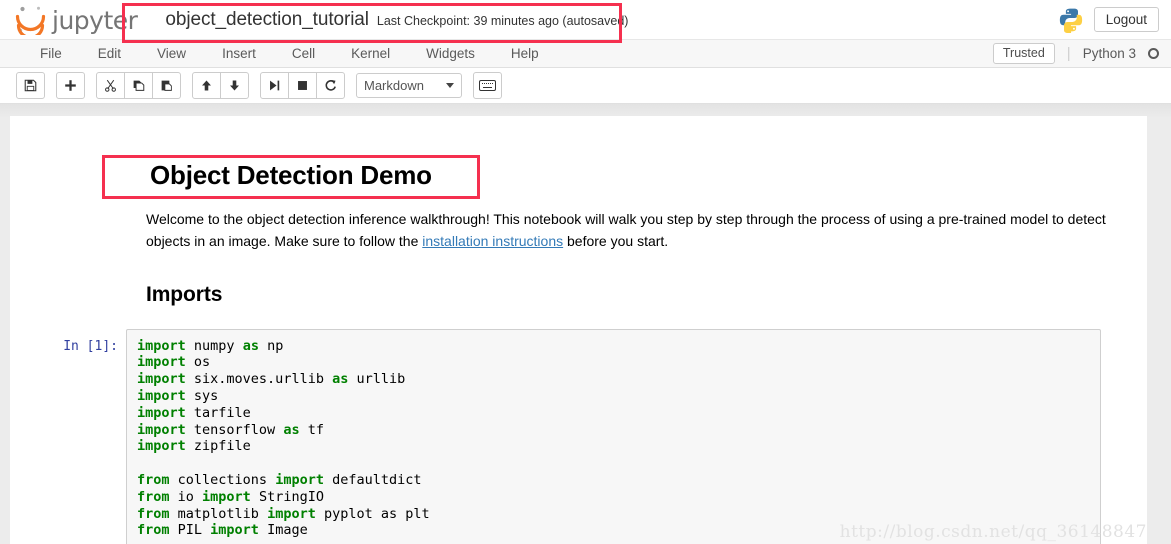 Image resolution: width=1171 pixels, height=544 pixels. What do you see at coordinates (291, 175) in the screenshot?
I see `page-title: Object Detection Demo` at bounding box center [291, 175].